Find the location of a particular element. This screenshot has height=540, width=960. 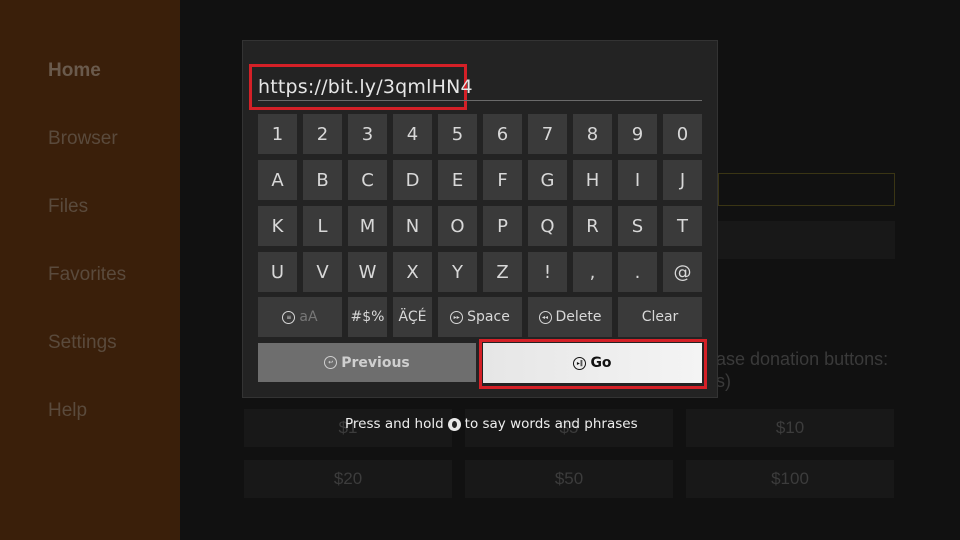

microphone-icon is located at coordinates (454, 424).